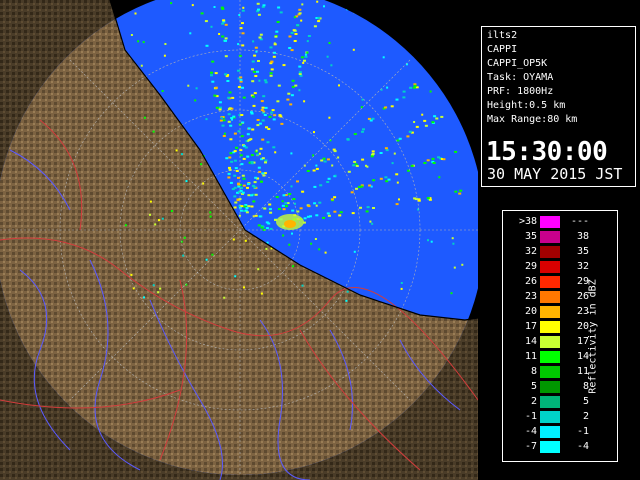 The image size is (640, 480). Describe the element at coordinates (502, 49) in the screenshot. I see `product-label: CAPPI` at that location.